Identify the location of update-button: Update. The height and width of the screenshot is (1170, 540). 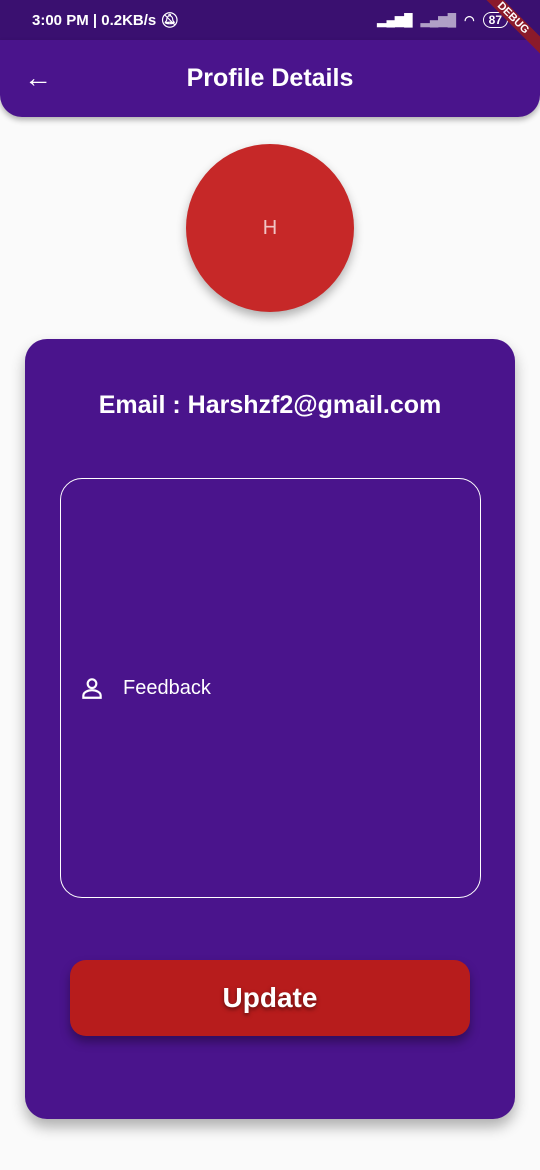
(270, 998).